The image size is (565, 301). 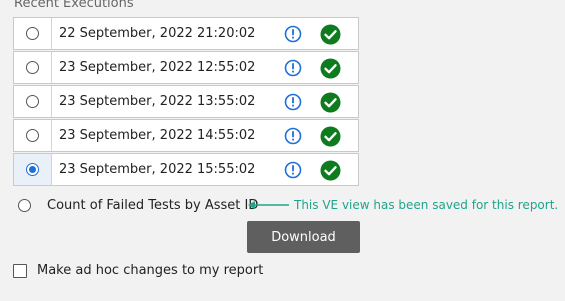 I want to click on view-option-label: Count of Failed Tests by Asset ID, so click(x=152, y=205).